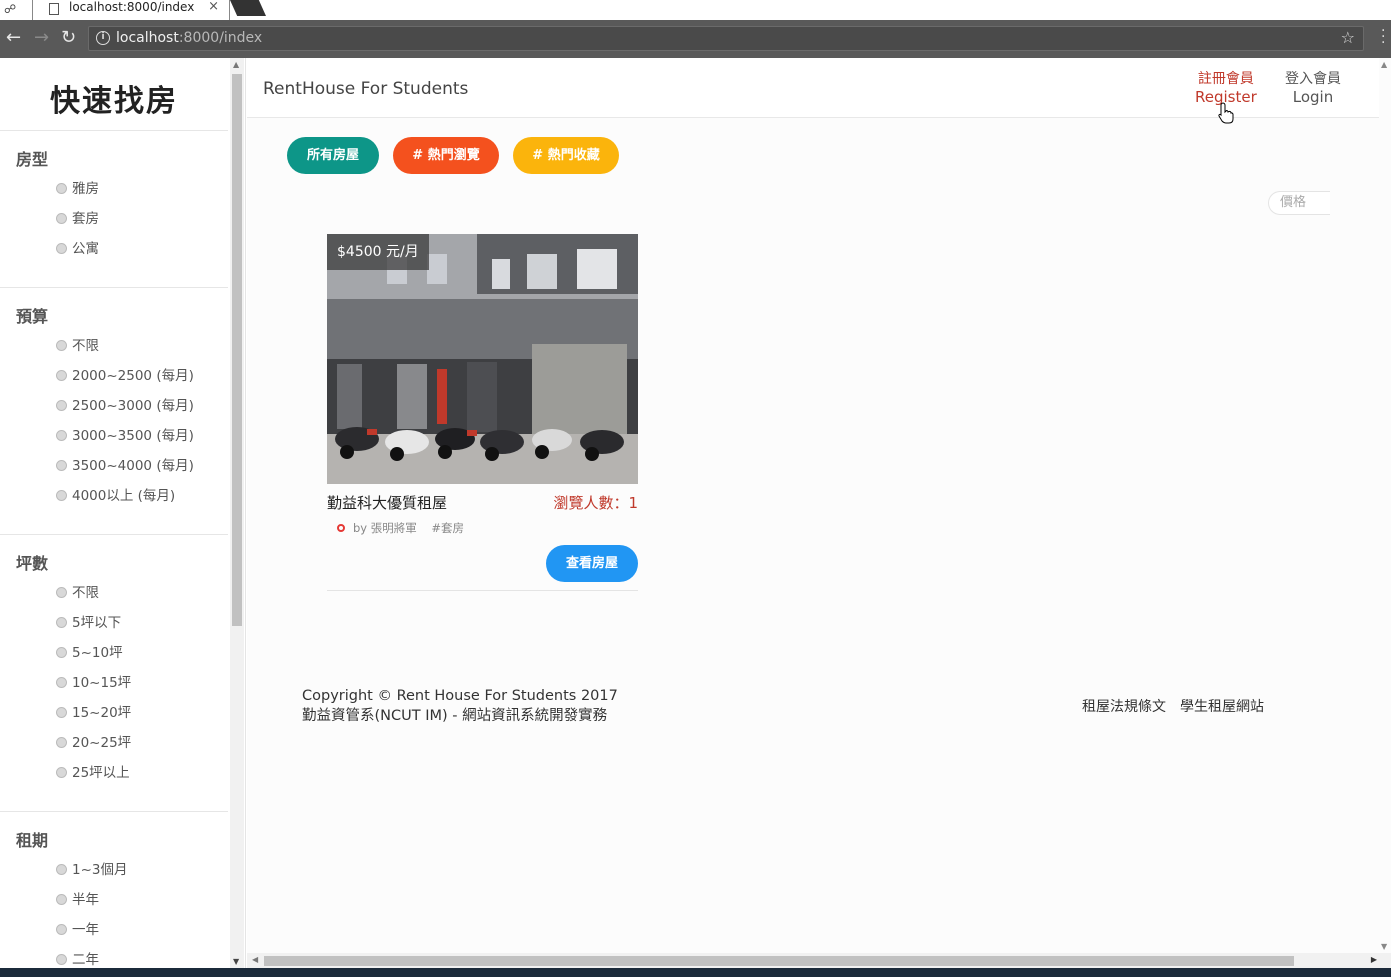  Describe the element at coordinates (85, 960) in the screenshot. I see `filter-option-label: 二年` at that location.